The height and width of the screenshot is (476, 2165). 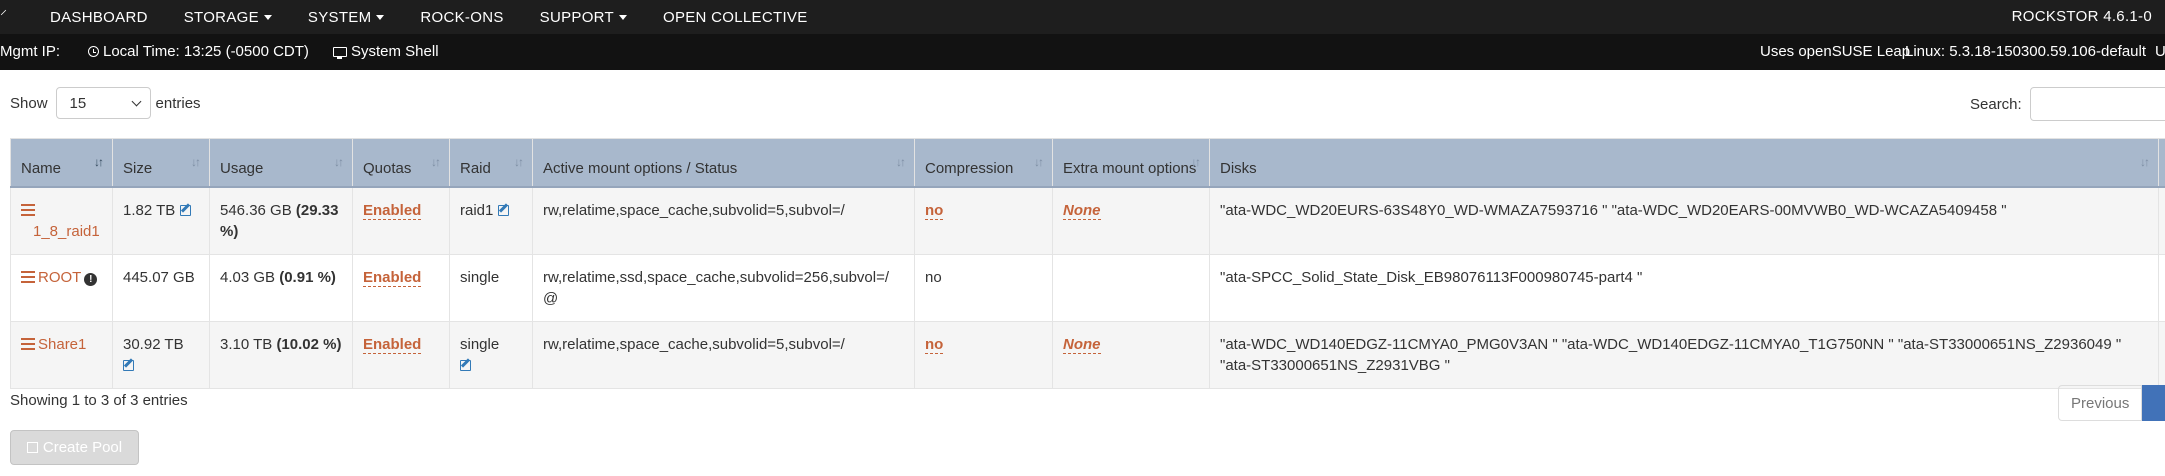 I want to click on column-header-disks-label: Disks, so click(x=1238, y=168).